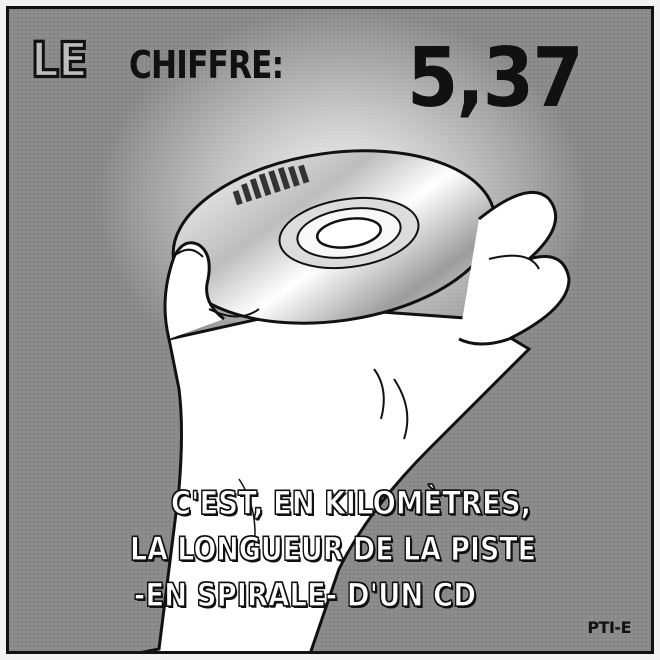 This screenshot has height=660, width=660. What do you see at coordinates (495, 78) in the screenshot?
I see `header-number: 5,37` at bounding box center [495, 78].